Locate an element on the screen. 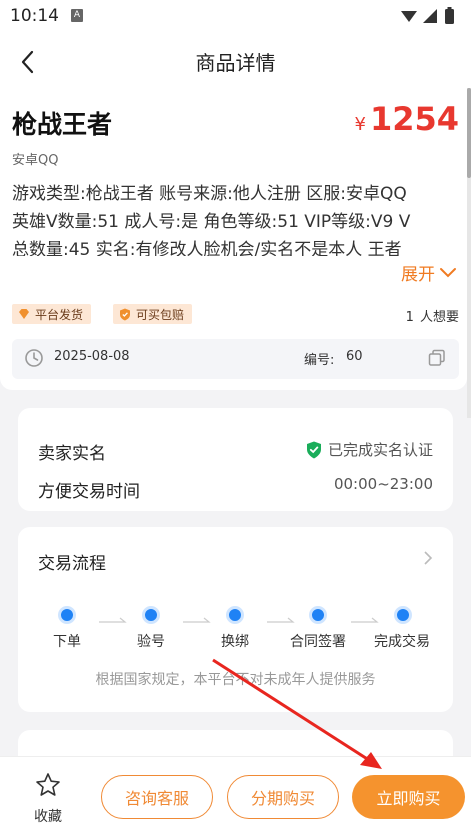  step-label: 完成交易 is located at coordinates (402, 642).